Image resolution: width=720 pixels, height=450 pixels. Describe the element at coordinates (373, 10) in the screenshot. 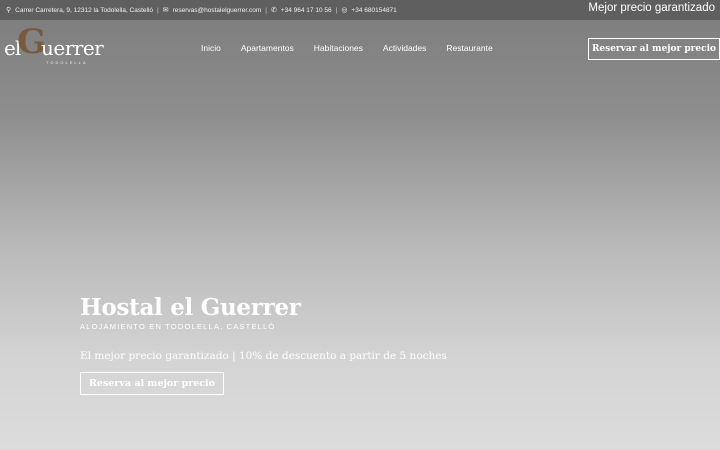

I see `whatsapp-link: +34 680154871` at that location.